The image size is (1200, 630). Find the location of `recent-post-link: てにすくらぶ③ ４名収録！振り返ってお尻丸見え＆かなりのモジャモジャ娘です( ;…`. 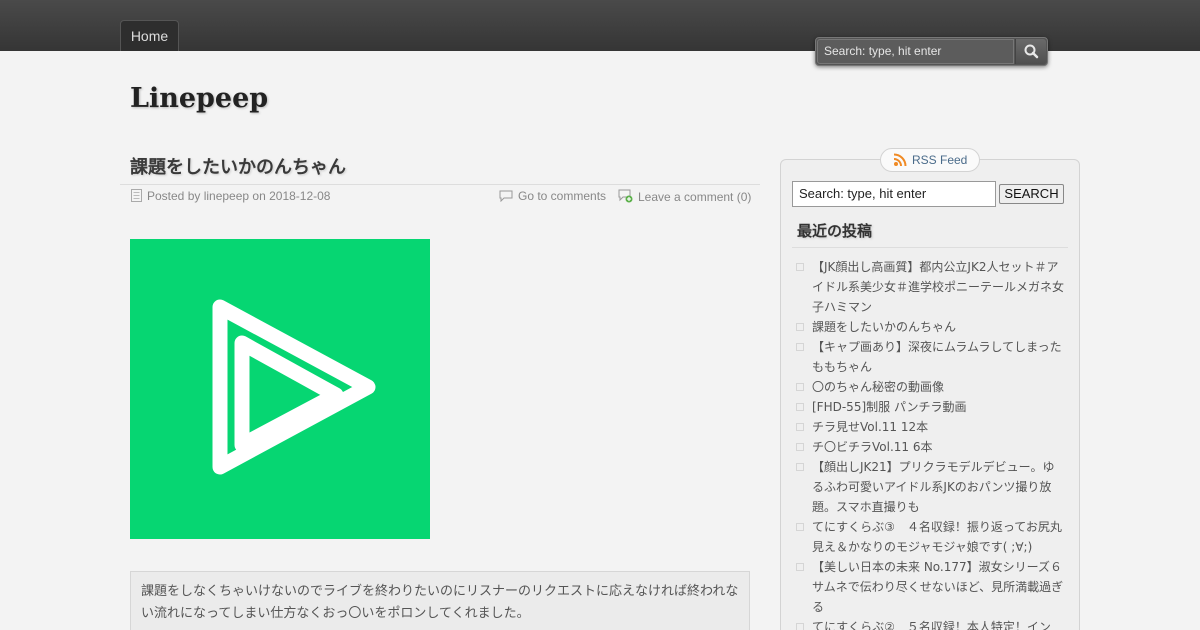

recent-post-link: てにすくらぶ③ ４名収録！振り返ってお尻丸見え＆かなりのモジャモジャ娘です( ;… is located at coordinates (937, 537).